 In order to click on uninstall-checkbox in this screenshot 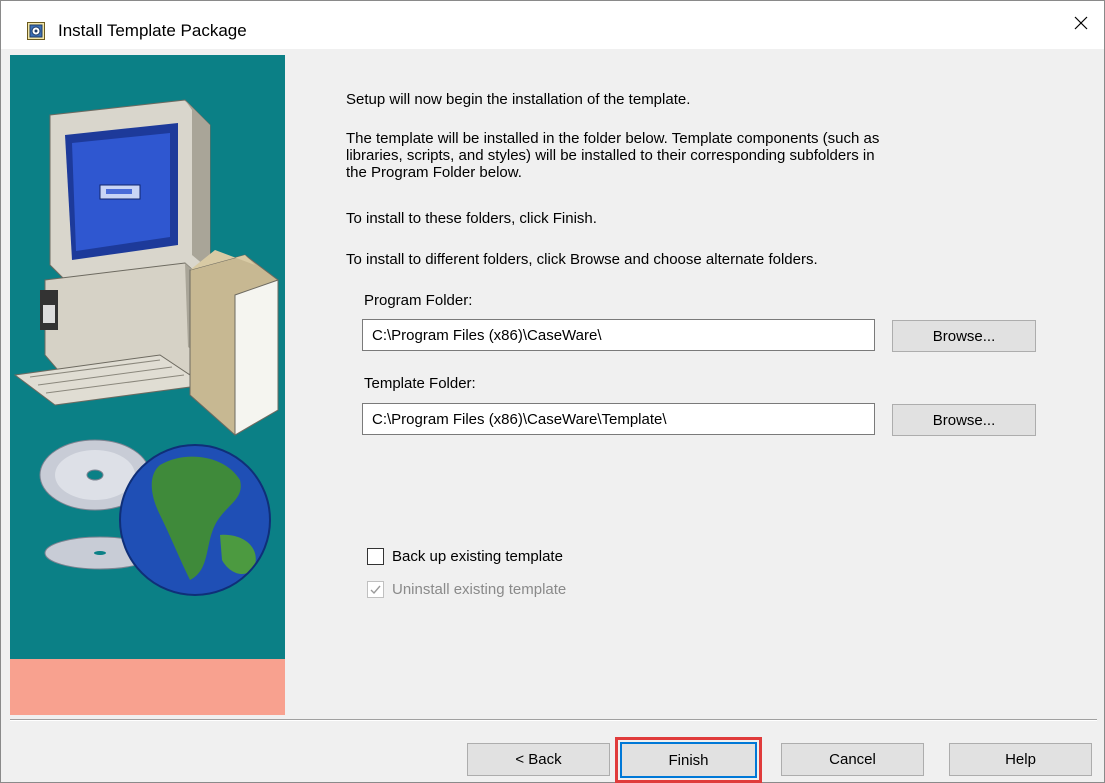, I will do `click(375, 589)`.